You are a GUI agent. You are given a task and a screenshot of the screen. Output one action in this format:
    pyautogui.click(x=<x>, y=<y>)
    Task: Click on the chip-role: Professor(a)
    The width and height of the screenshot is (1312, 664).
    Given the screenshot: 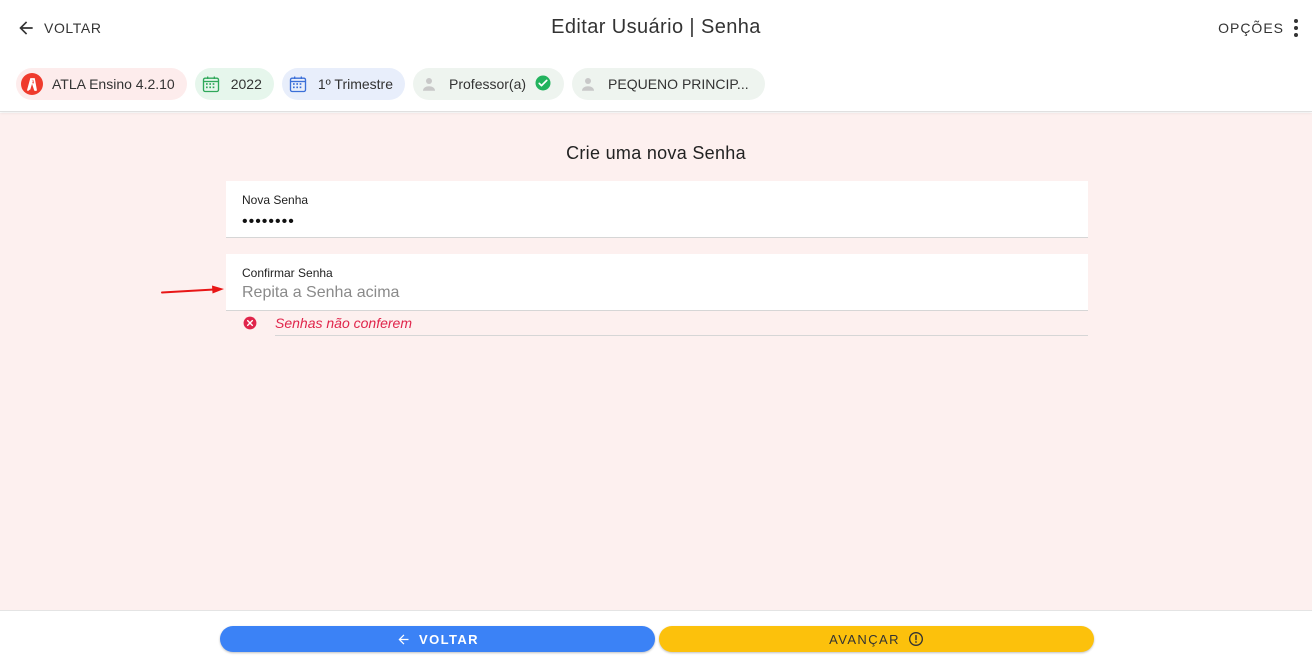 What is the action you would take?
    pyautogui.click(x=489, y=84)
    